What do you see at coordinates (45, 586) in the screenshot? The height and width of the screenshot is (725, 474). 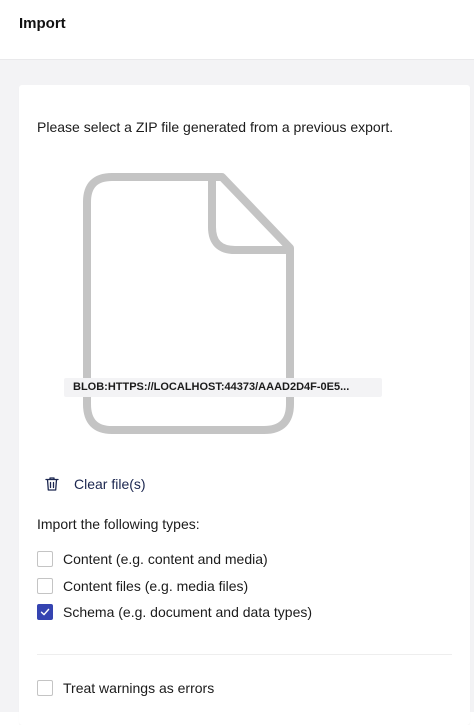 I see `content-files-checkbox` at bounding box center [45, 586].